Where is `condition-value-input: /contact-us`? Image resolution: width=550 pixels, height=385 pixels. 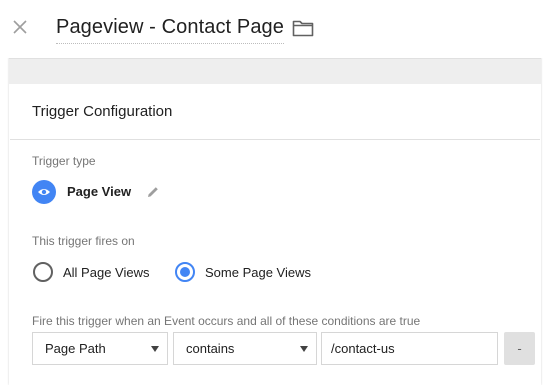
condition-value-input: /contact-us is located at coordinates (409, 348).